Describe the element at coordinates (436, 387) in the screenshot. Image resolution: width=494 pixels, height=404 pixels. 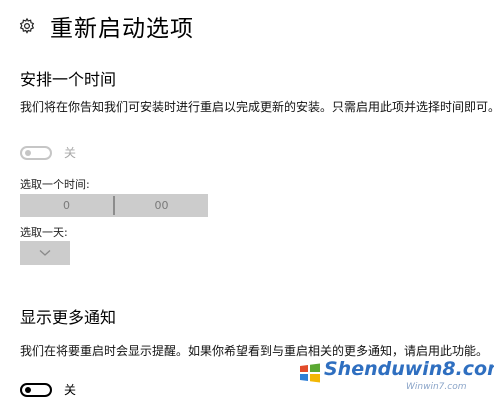
I see `watermark-subtext: Winwin7.com` at that location.